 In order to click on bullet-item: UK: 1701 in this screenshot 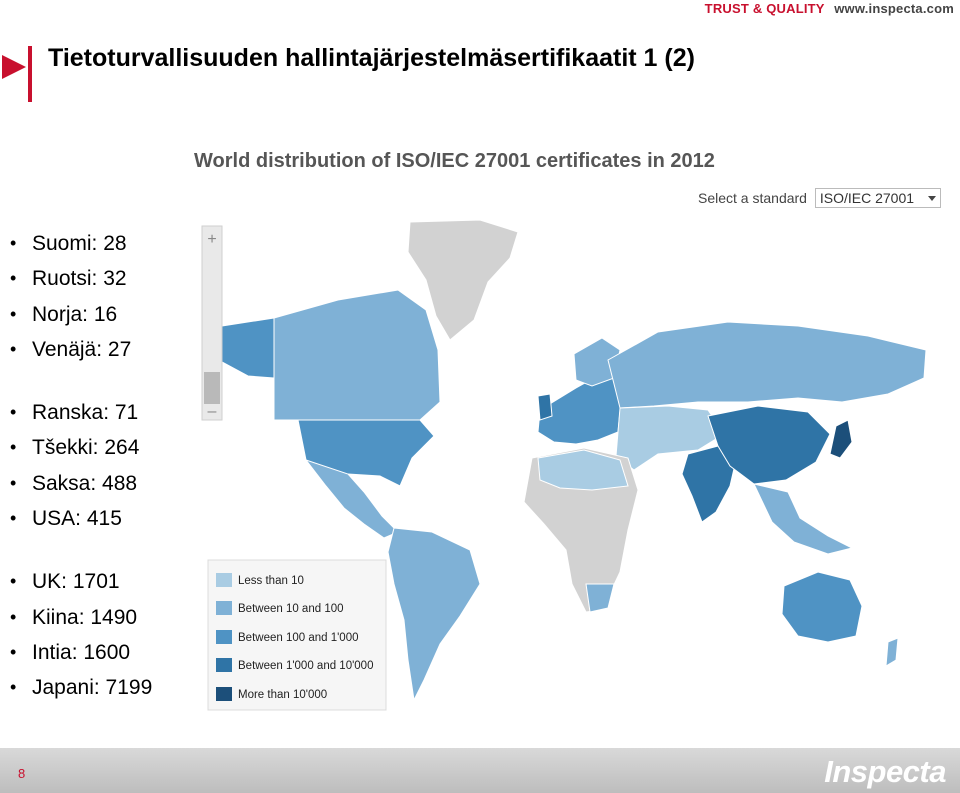, I will do `click(81, 582)`.